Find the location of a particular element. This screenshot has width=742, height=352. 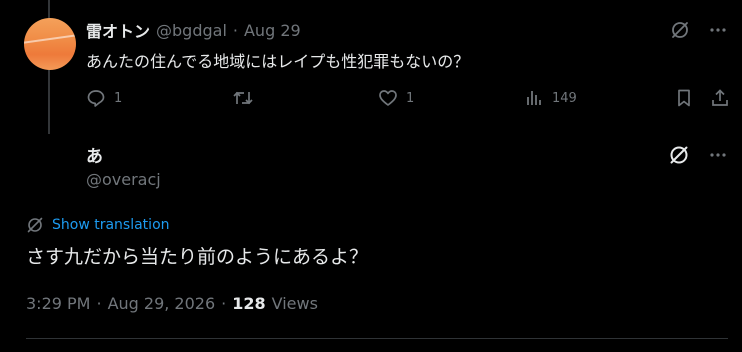

reply-icon is located at coordinates (96, 98).